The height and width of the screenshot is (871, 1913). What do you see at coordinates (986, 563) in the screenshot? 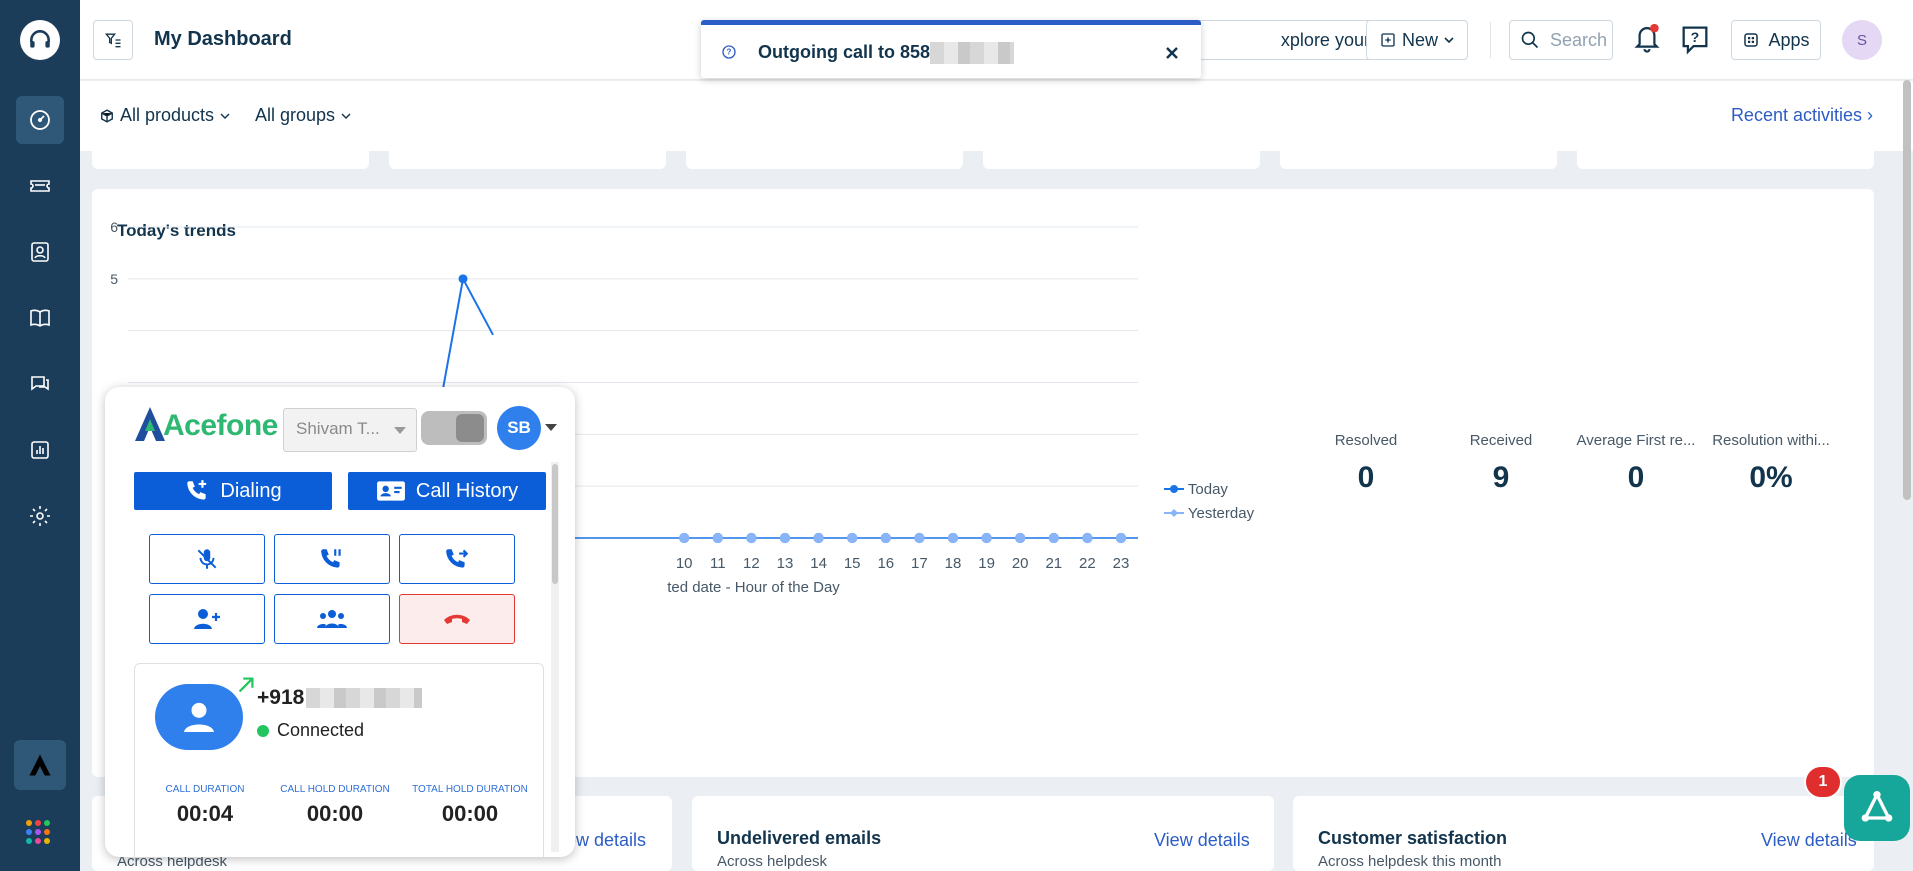
I see `x-tick-label: 19` at bounding box center [986, 563].